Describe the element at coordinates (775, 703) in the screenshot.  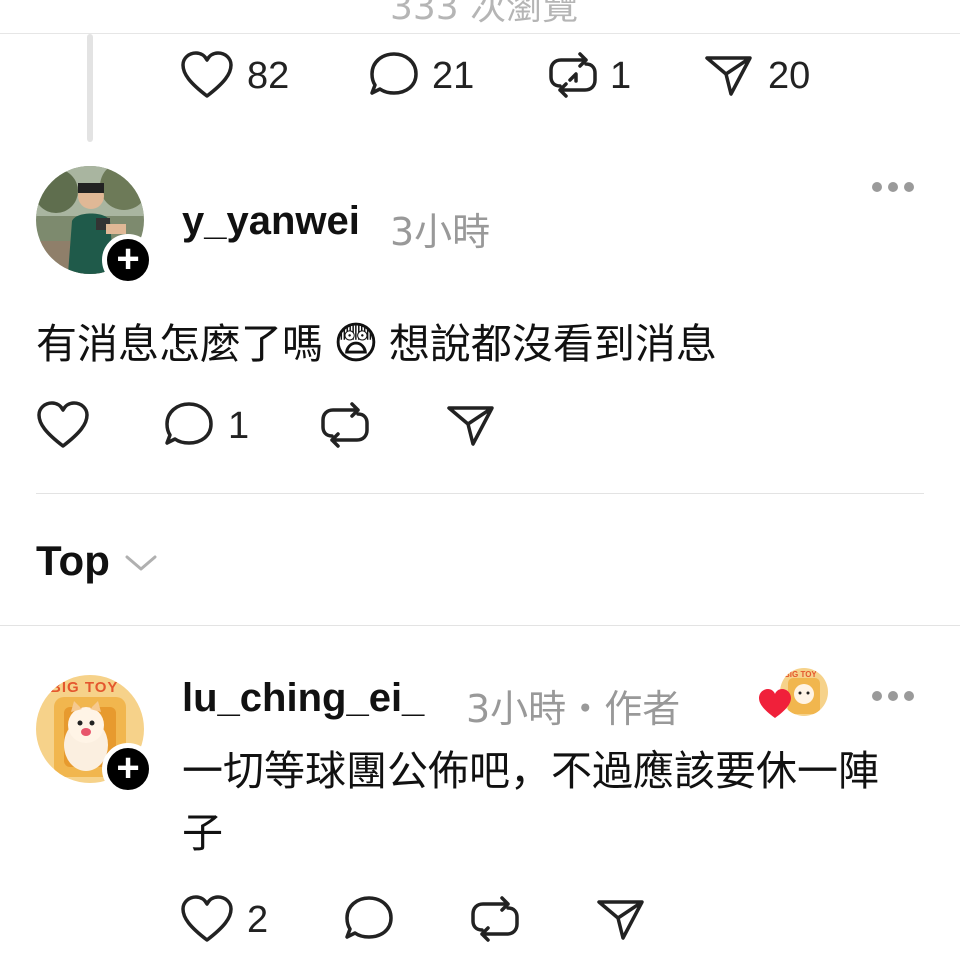
I see `heart-filled-icon` at that location.